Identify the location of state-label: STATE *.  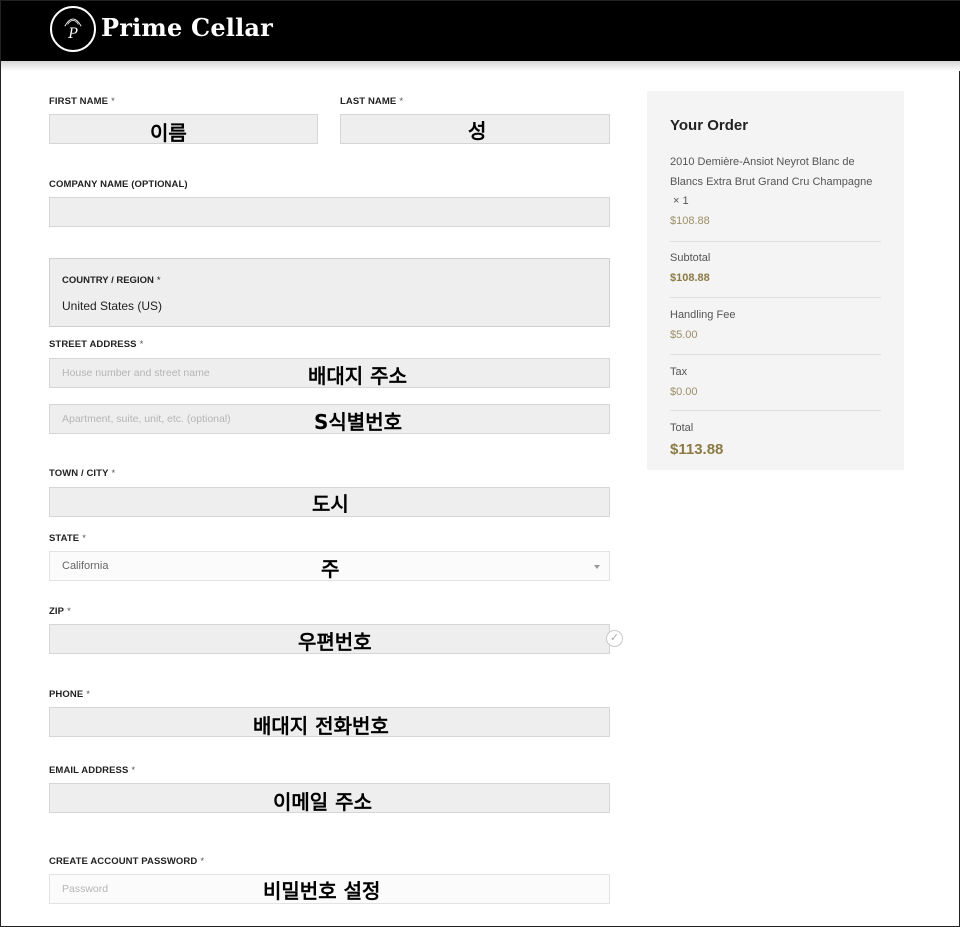
(68, 538).